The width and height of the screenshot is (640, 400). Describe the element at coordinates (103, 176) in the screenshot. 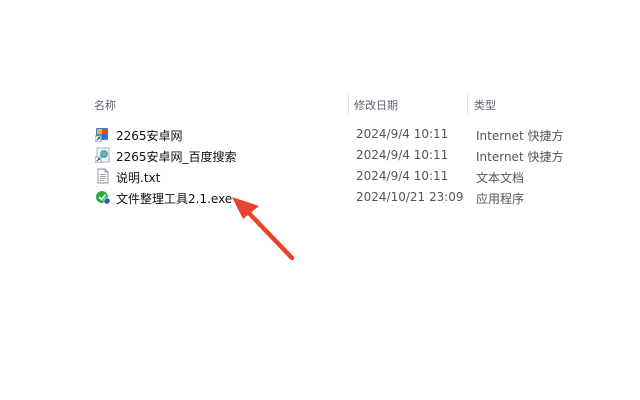

I see `text-document-icon` at that location.